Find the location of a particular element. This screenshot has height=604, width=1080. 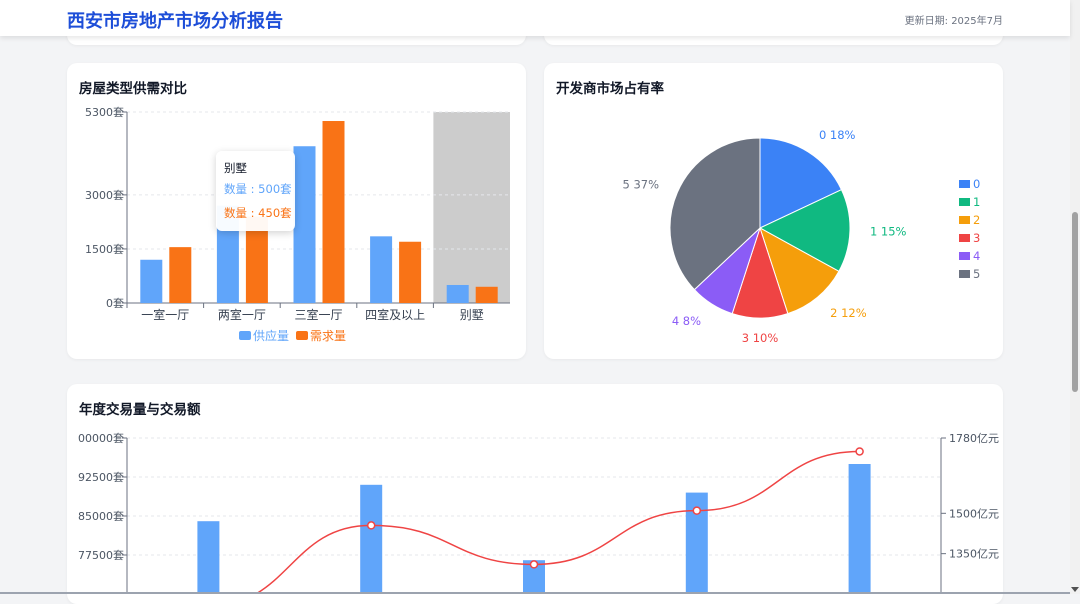

highlight-band is located at coordinates (471, 207).